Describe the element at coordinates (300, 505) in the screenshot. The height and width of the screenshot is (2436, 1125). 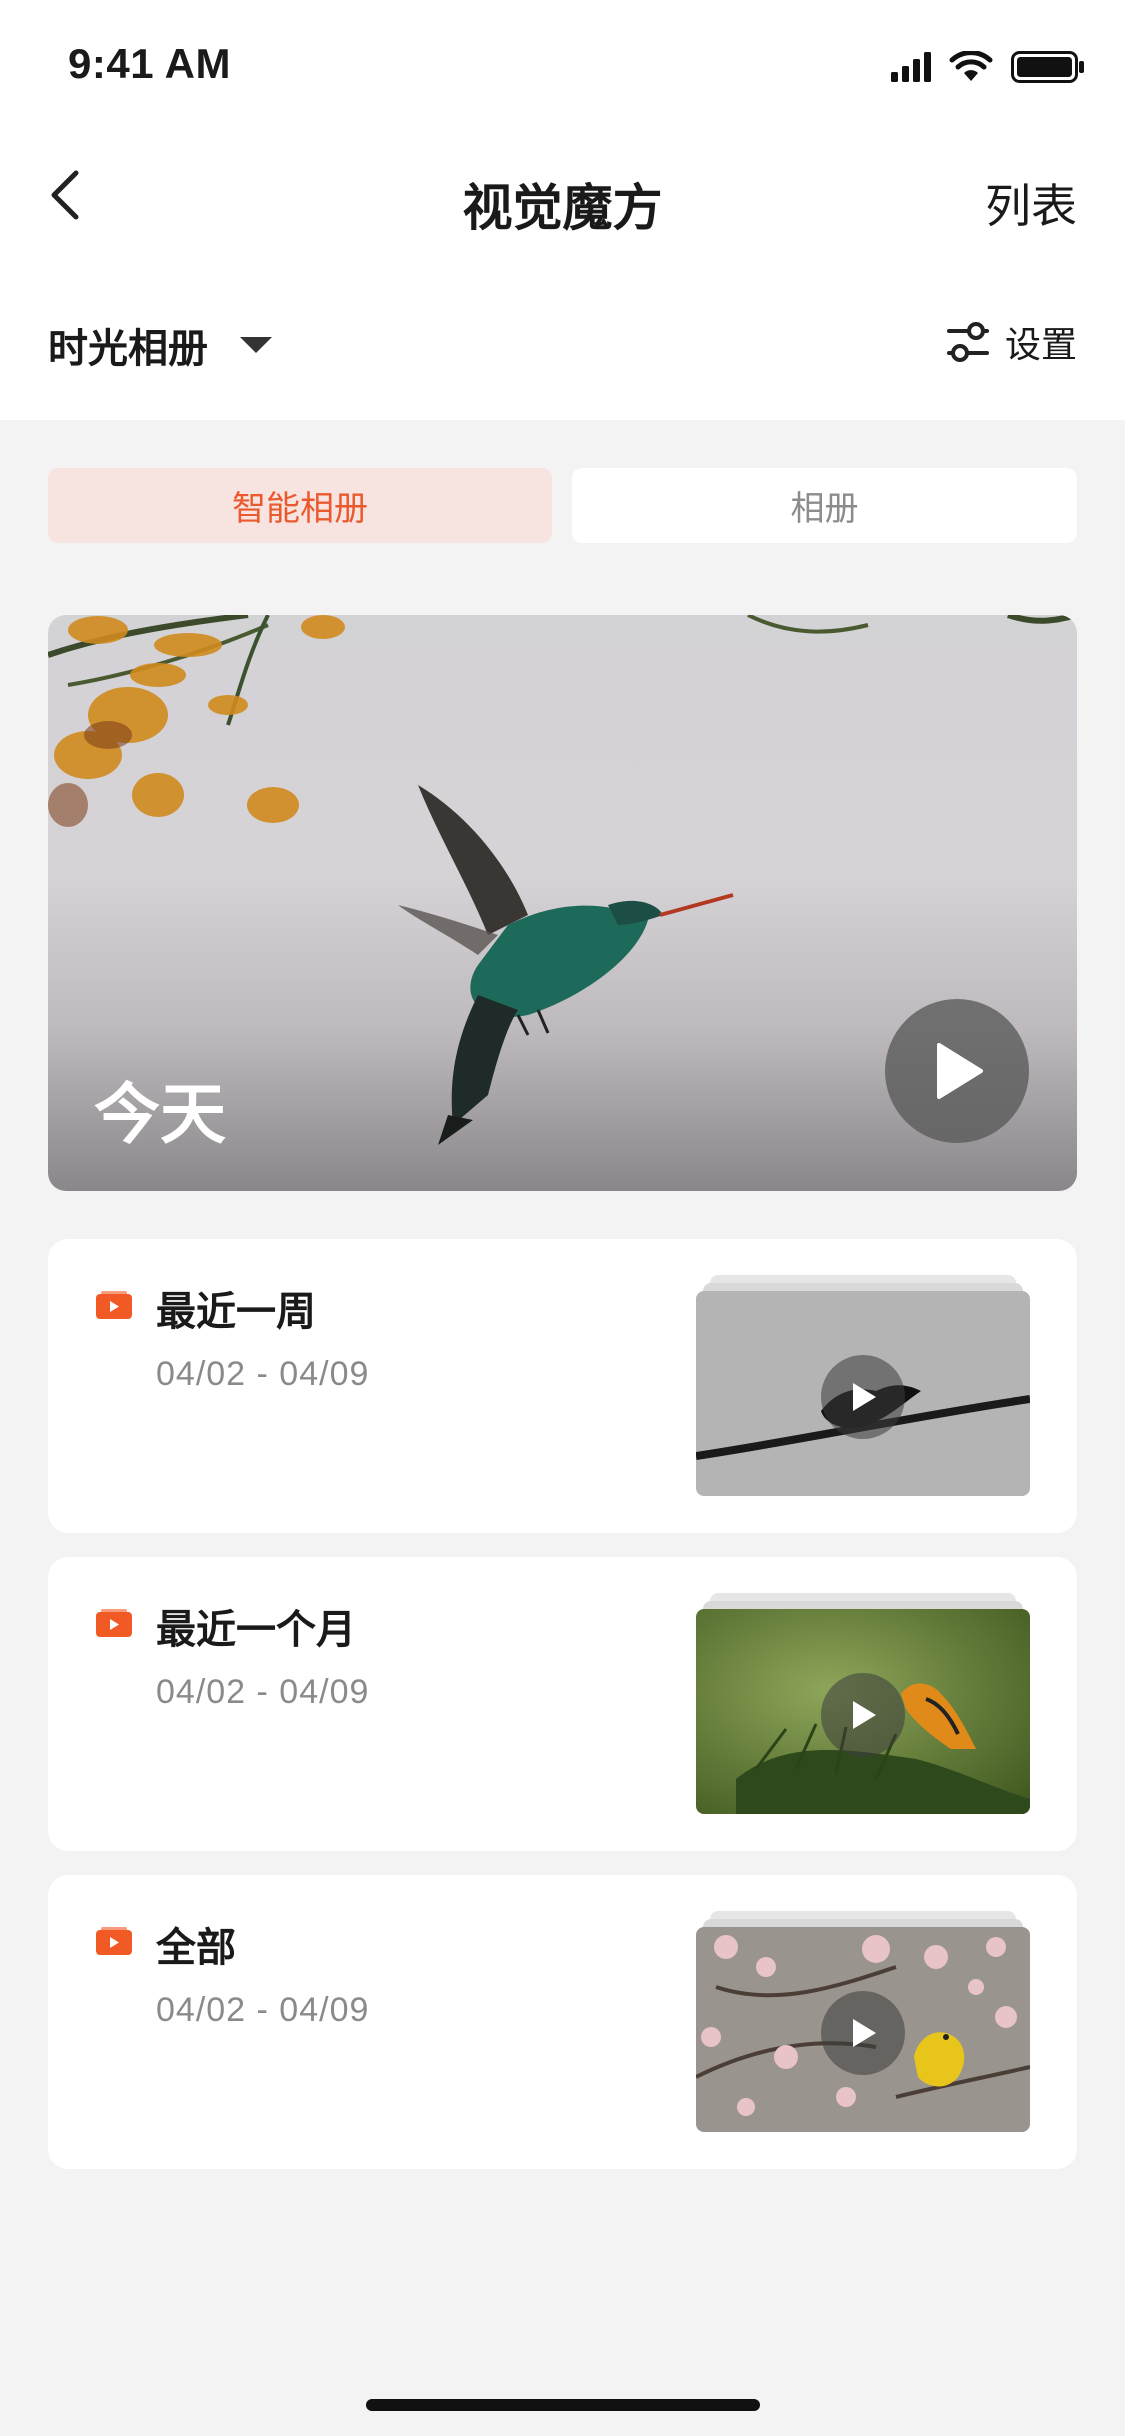
I see `tab-smart-album: 智能相册` at that location.